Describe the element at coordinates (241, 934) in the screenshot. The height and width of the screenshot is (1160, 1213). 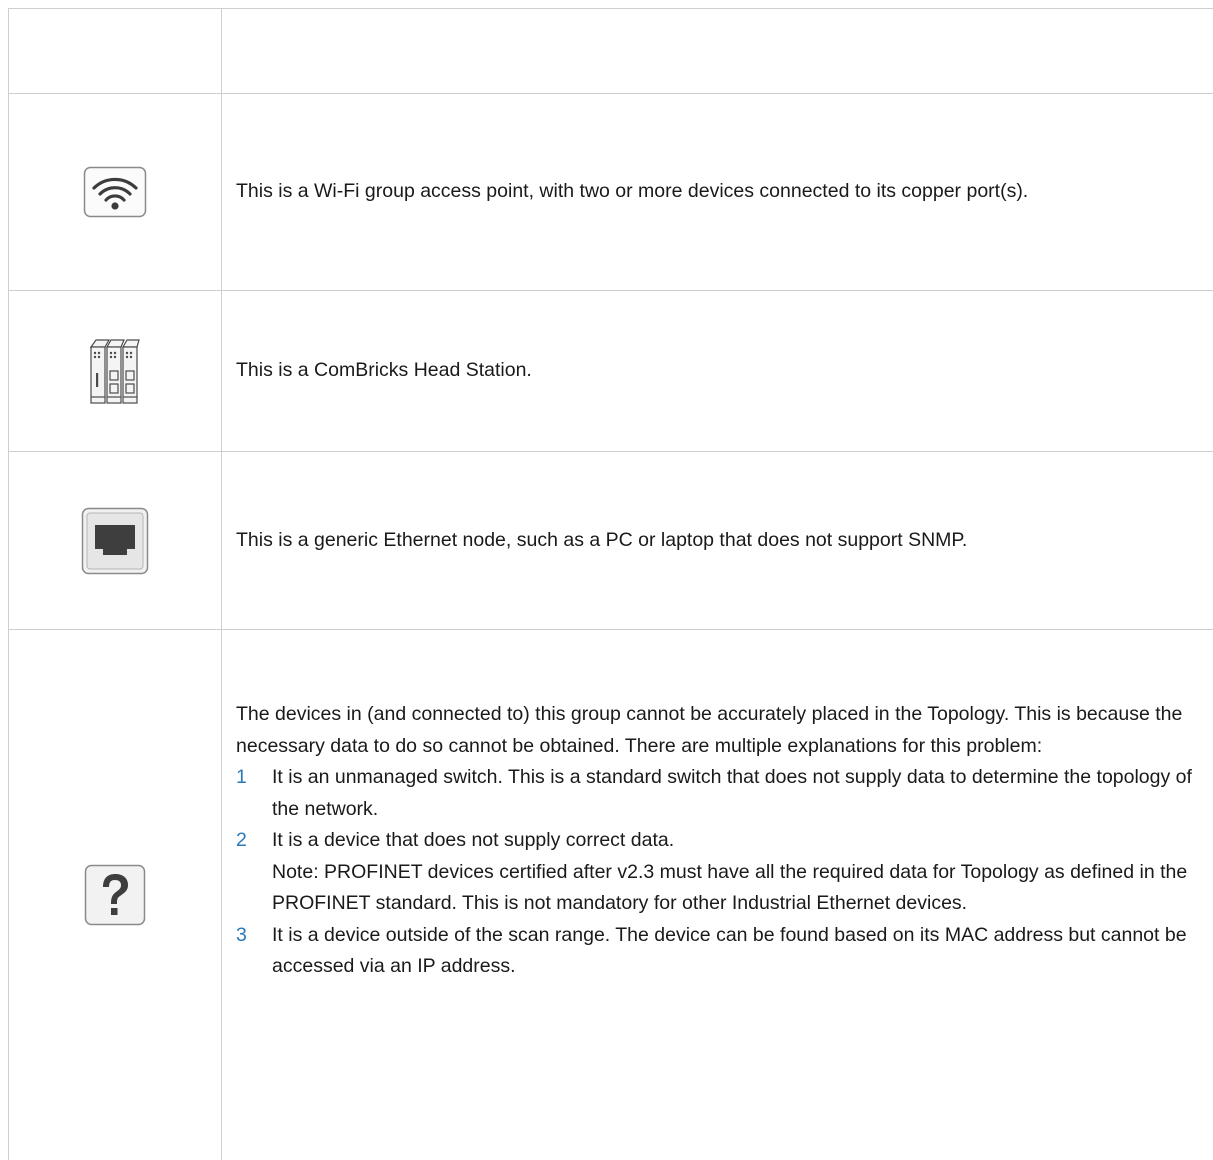
I see `list-number: 3` at that location.